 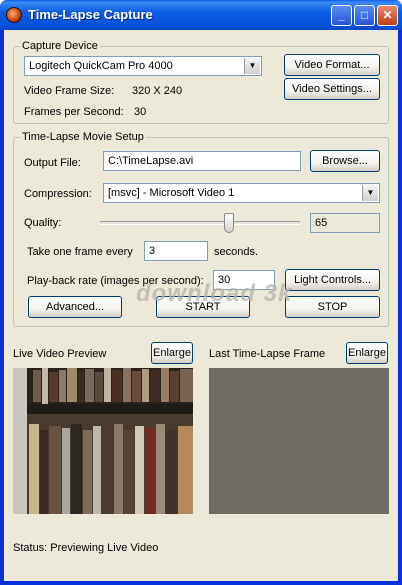 I want to click on compression-label: Compression:, so click(x=58, y=194).